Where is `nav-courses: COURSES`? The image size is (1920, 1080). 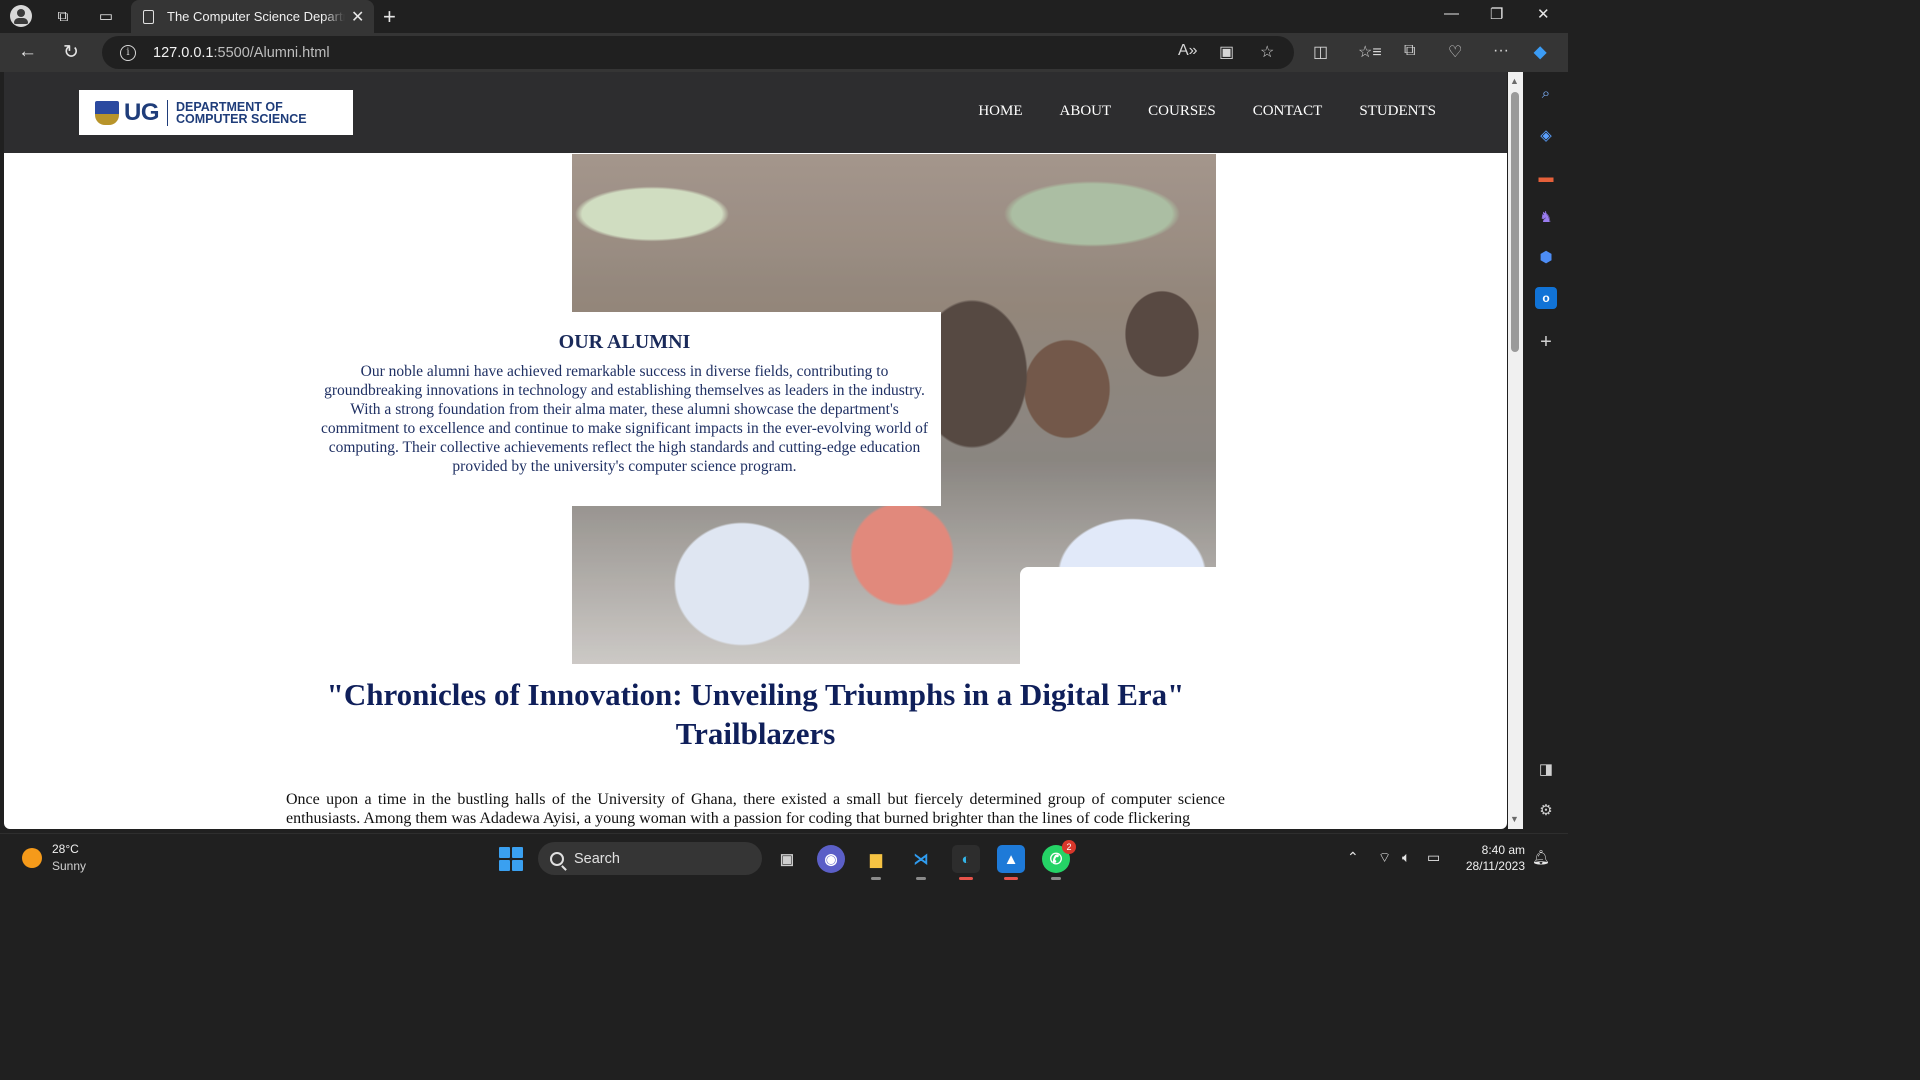 nav-courses: COURSES is located at coordinates (1182, 111).